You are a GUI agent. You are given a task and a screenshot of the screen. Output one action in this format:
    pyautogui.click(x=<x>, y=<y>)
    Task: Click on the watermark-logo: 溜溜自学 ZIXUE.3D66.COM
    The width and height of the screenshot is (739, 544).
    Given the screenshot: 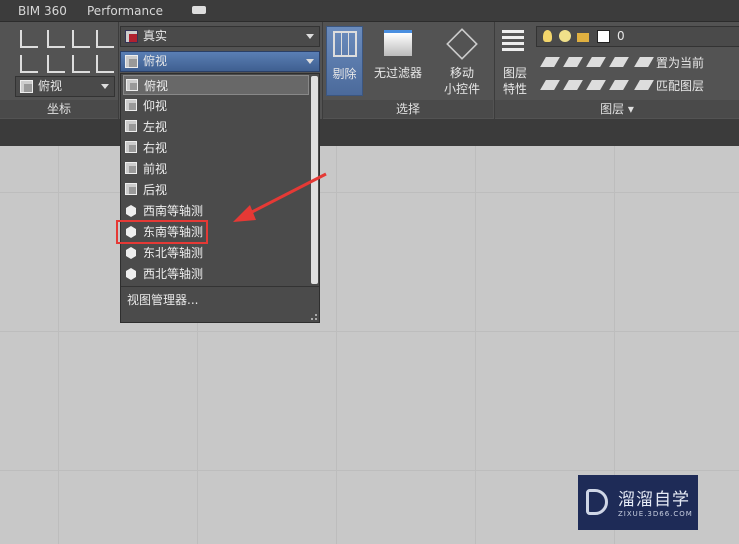 What is the action you would take?
    pyautogui.click(x=638, y=502)
    